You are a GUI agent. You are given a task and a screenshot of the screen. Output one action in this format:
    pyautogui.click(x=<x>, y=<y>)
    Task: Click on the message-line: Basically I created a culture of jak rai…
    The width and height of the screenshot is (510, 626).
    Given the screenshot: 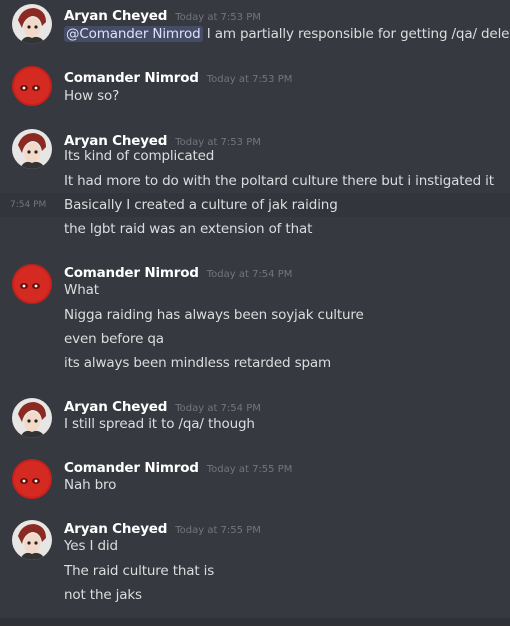 What is the action you would take?
    pyautogui.click(x=201, y=205)
    